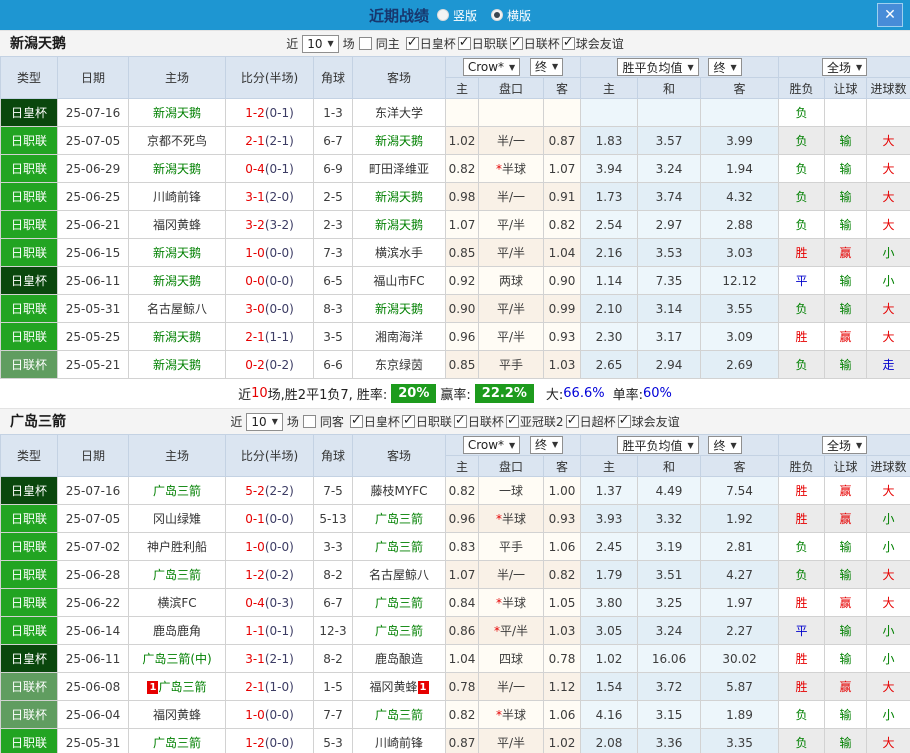 The image size is (910, 753). Describe the element at coordinates (504, 393) in the screenshot. I see `handicap-win-rate-badge: 22.2%` at that location.